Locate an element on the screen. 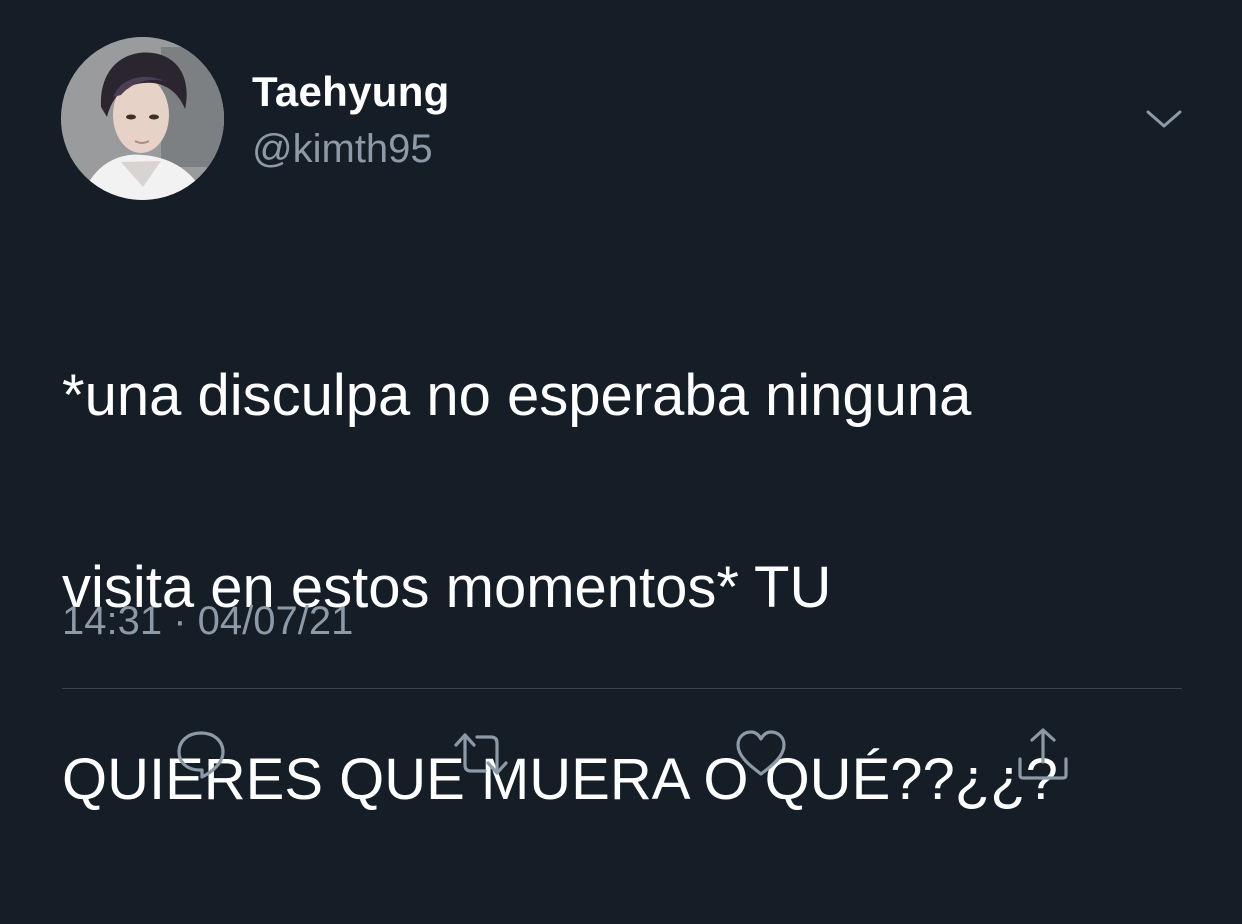 The image size is (1242, 924). share-button is located at coordinates (1043, 754).